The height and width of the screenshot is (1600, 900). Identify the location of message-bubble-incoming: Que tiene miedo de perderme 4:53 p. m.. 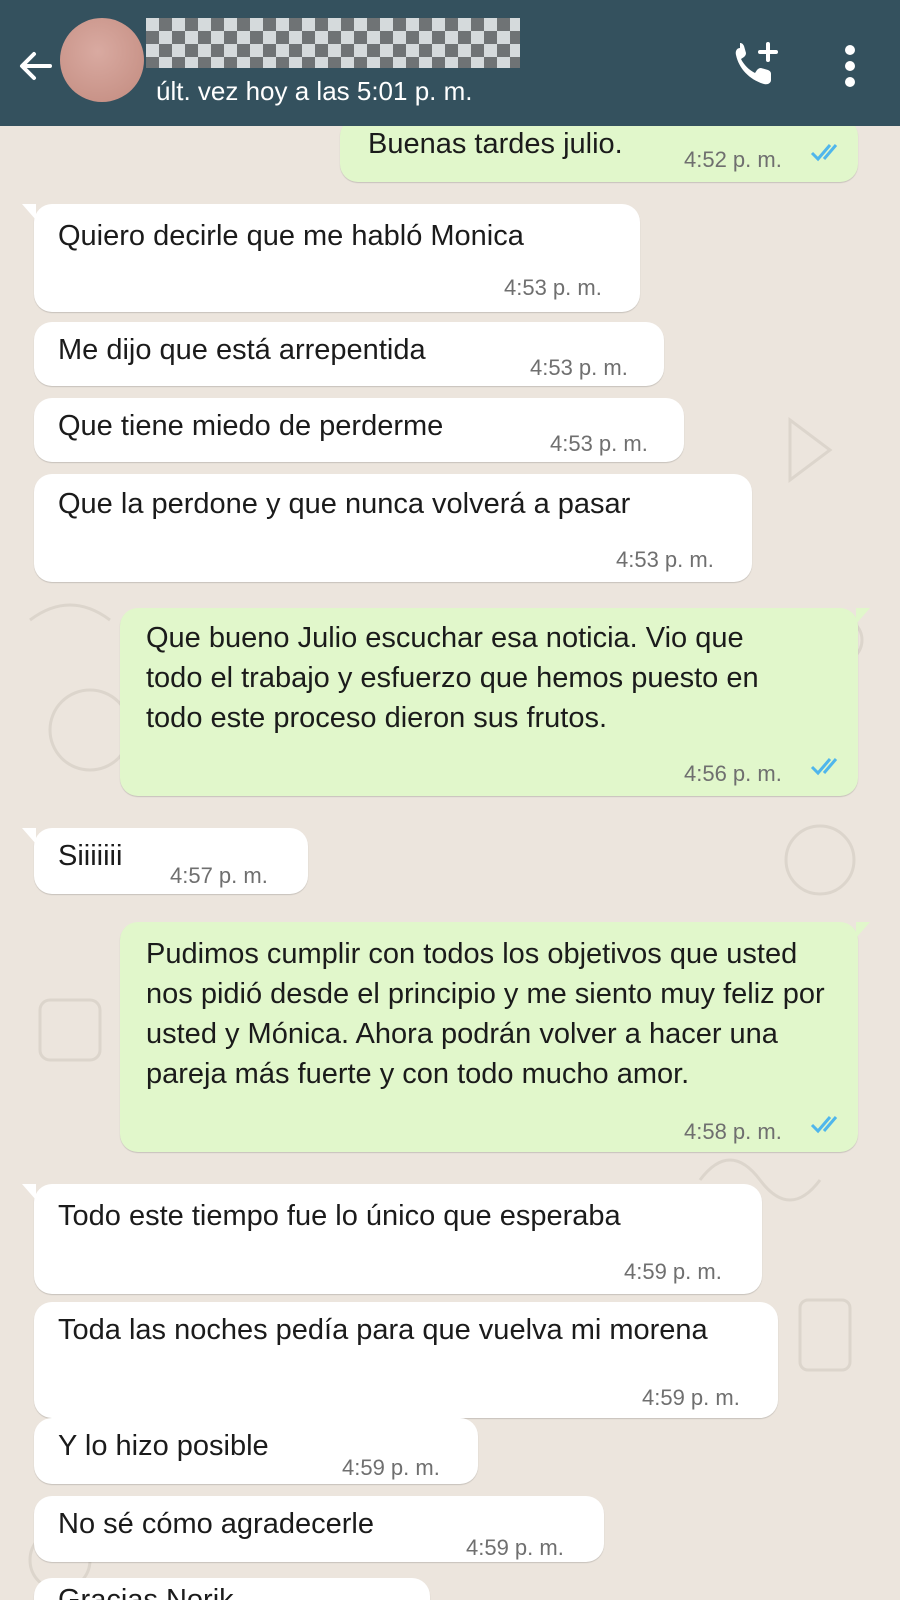
(359, 430).